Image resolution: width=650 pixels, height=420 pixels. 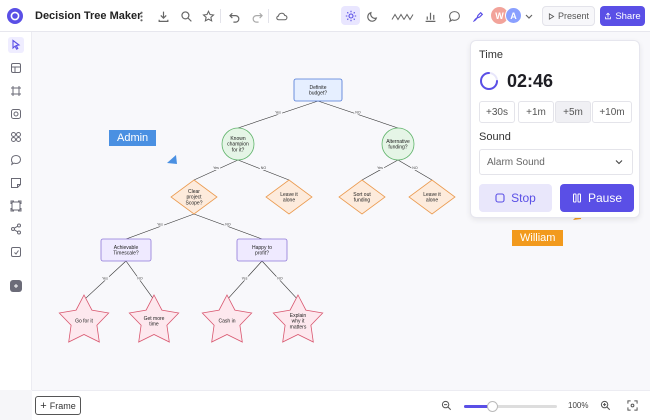 I want to click on node-label: Timescale?, so click(x=126, y=254).